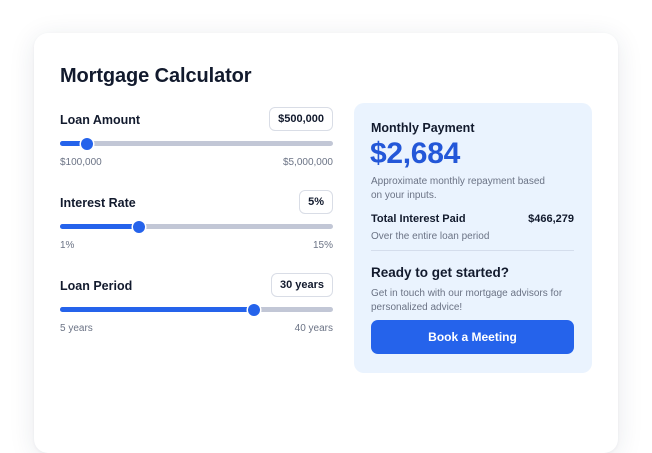  I want to click on loan-amount-slider-thumb, so click(87, 143).